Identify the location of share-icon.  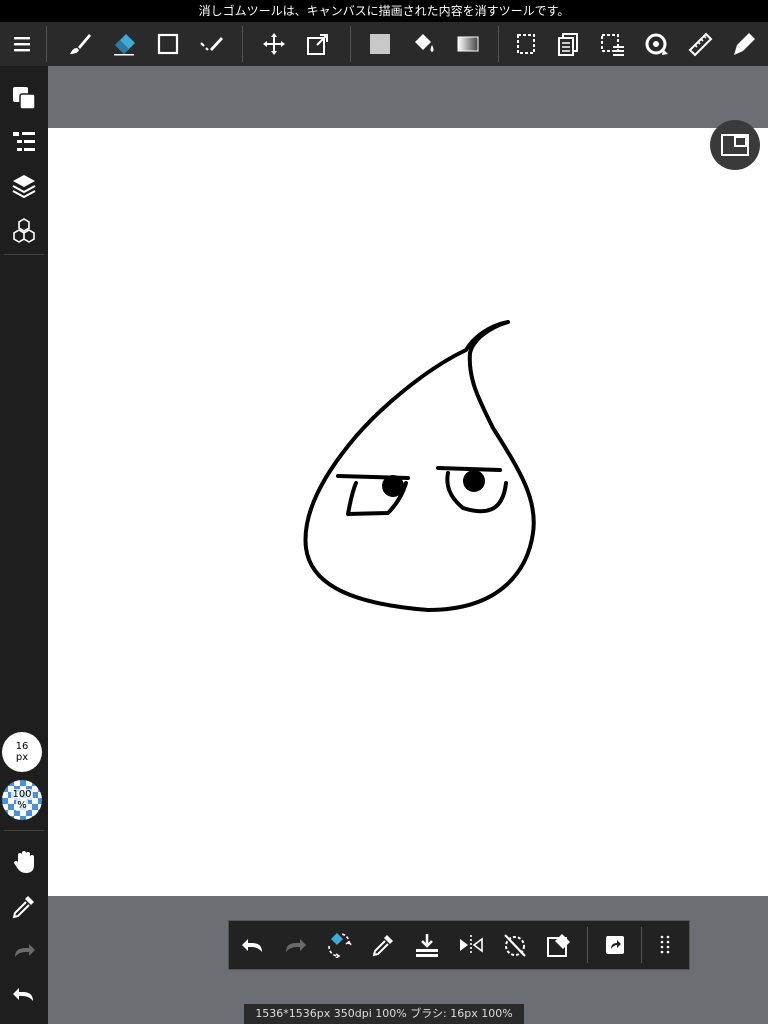
(615, 945).